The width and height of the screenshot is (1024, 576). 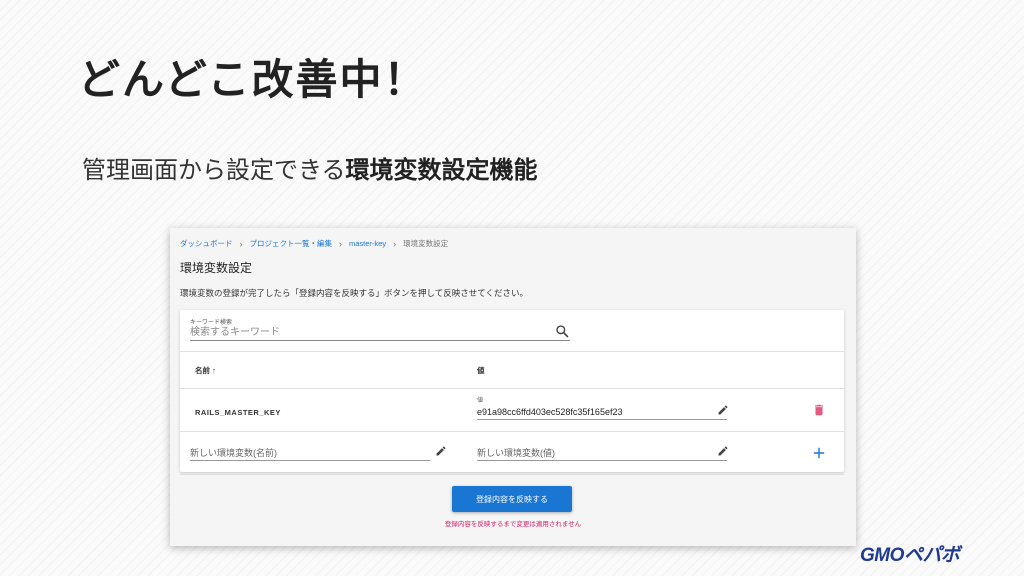 I want to click on table-row: RAILS_MASTER_KEY 値, so click(x=512, y=410).